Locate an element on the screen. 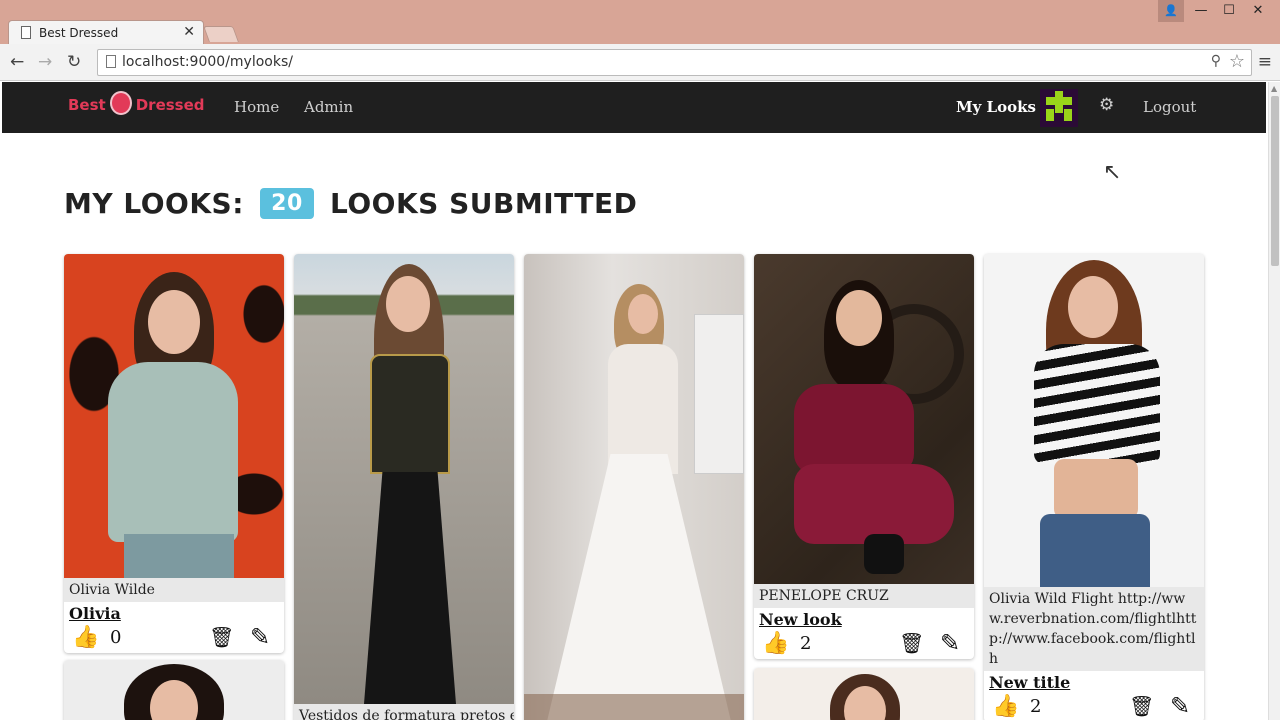 This screenshot has width=1280, height=720. brand-logo: Best Dressed is located at coordinates (136, 102).